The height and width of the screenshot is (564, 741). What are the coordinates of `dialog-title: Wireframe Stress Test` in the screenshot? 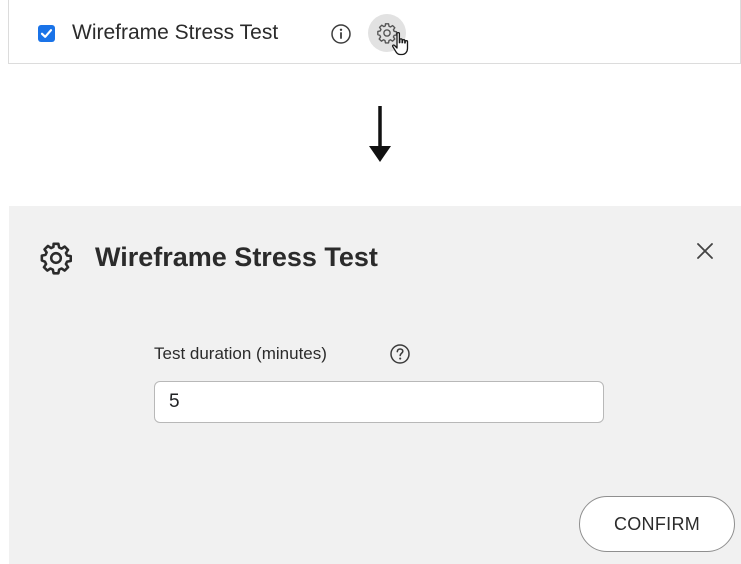 It's located at (236, 257).